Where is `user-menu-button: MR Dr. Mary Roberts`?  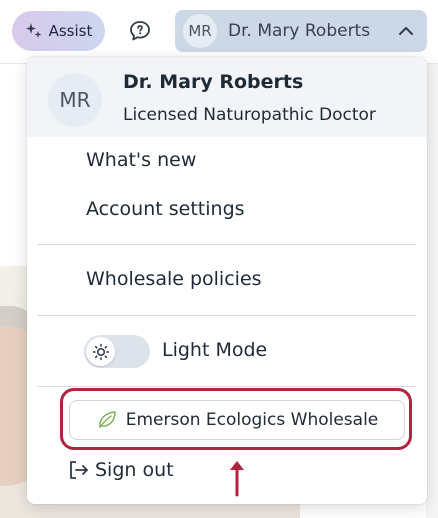 user-menu-button: MR Dr. Mary Roberts is located at coordinates (301, 31).